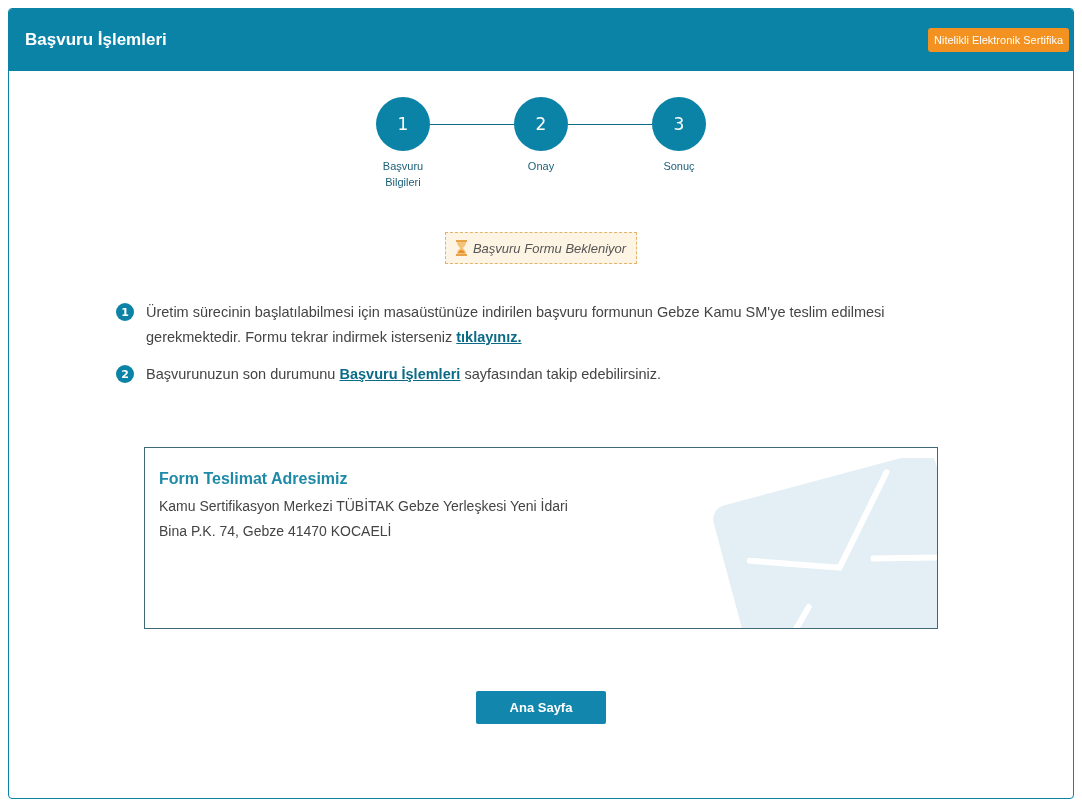 This screenshot has height=807, width=1082. Describe the element at coordinates (400, 374) in the screenshot. I see `instruction-link: Başvuru İşlemleri` at that location.